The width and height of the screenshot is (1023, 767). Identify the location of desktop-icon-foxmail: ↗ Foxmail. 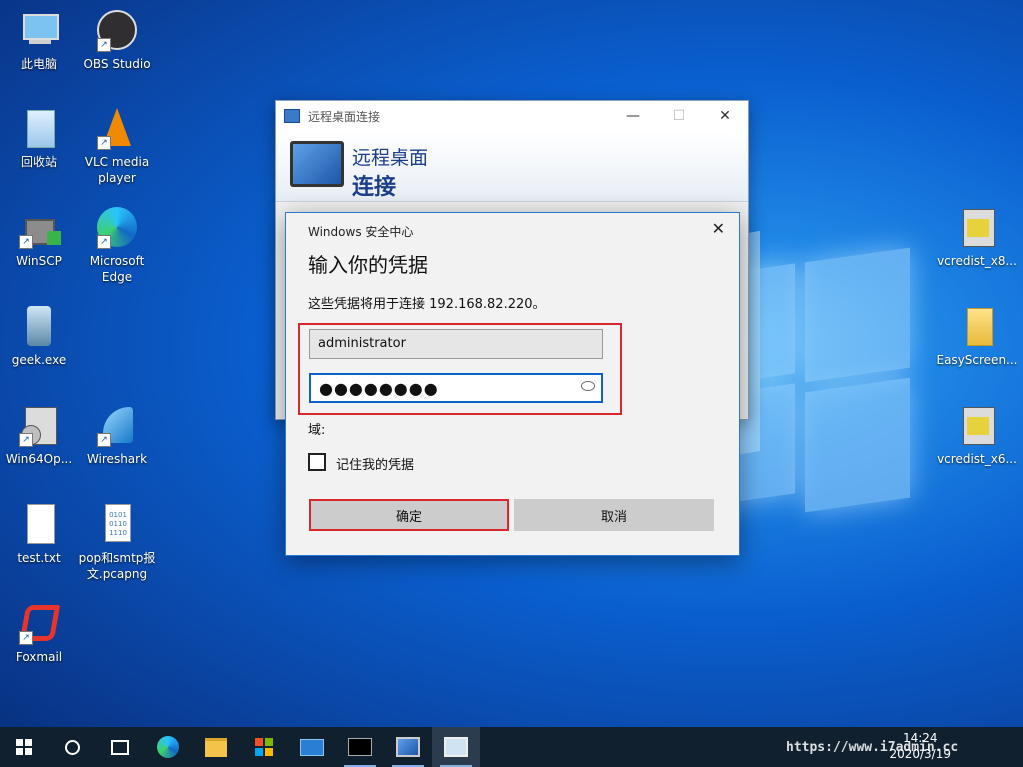
(39, 633).